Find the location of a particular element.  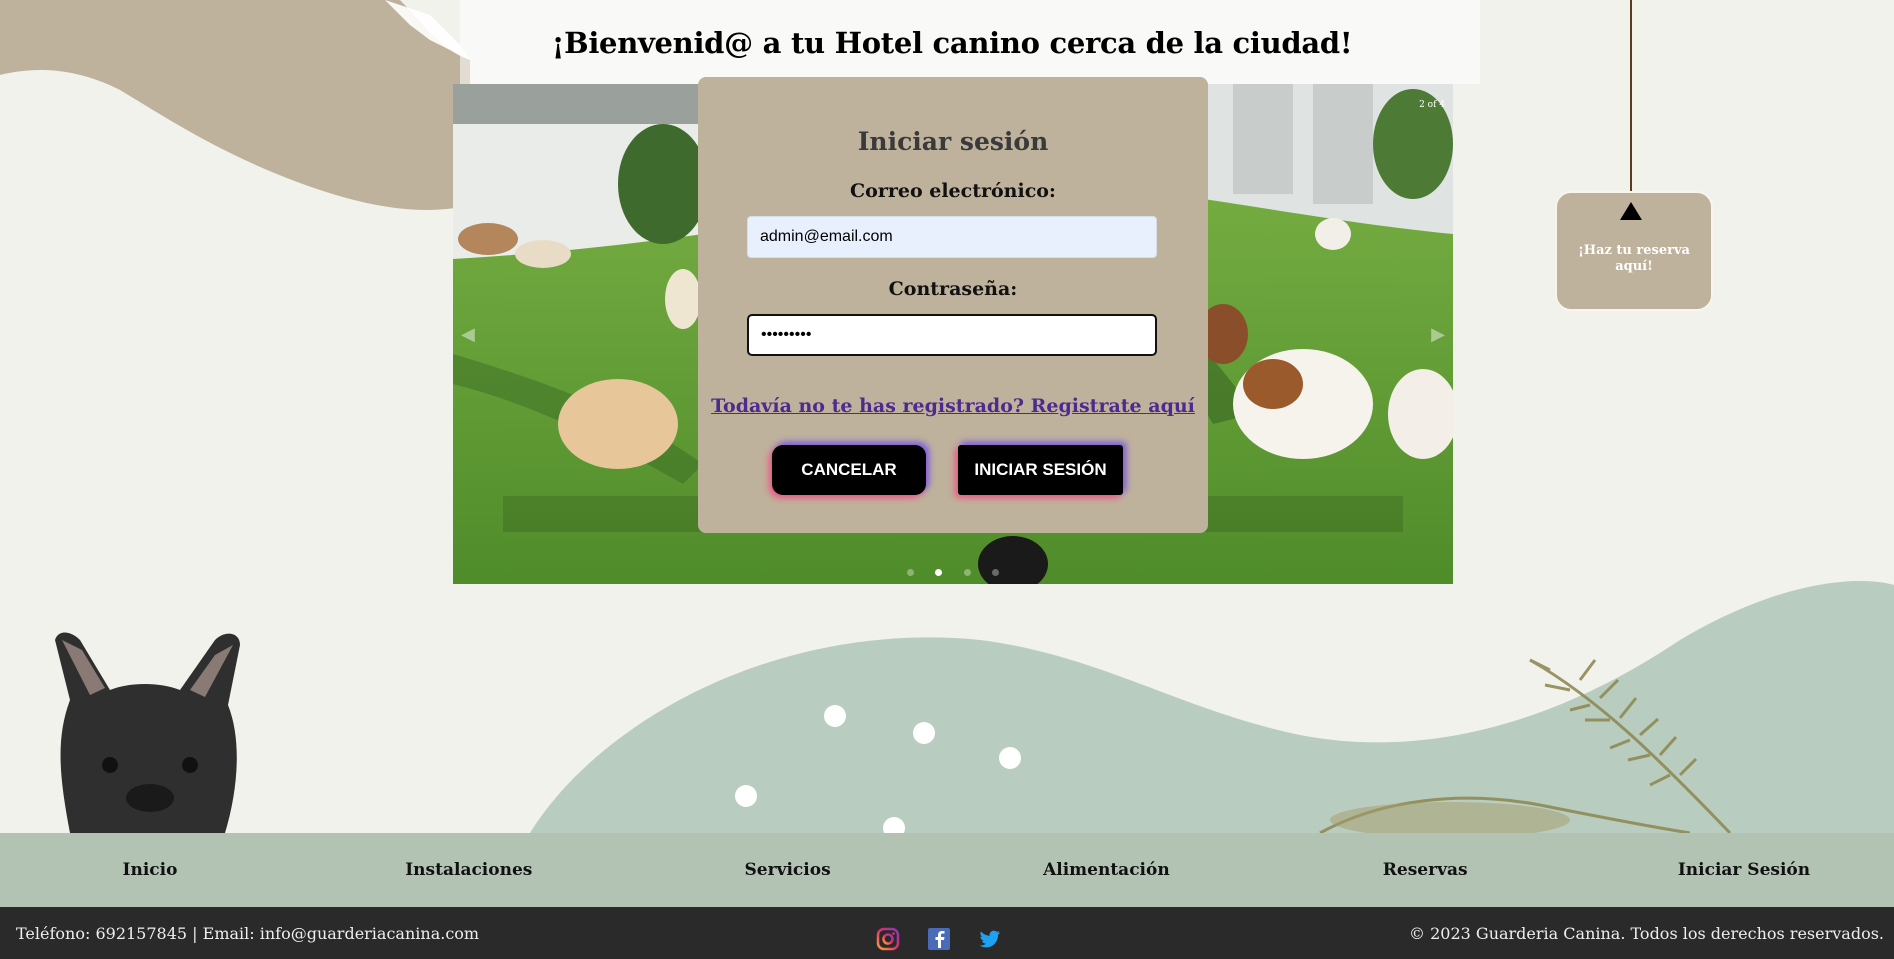

carousel-indicators is located at coordinates (953, 570).